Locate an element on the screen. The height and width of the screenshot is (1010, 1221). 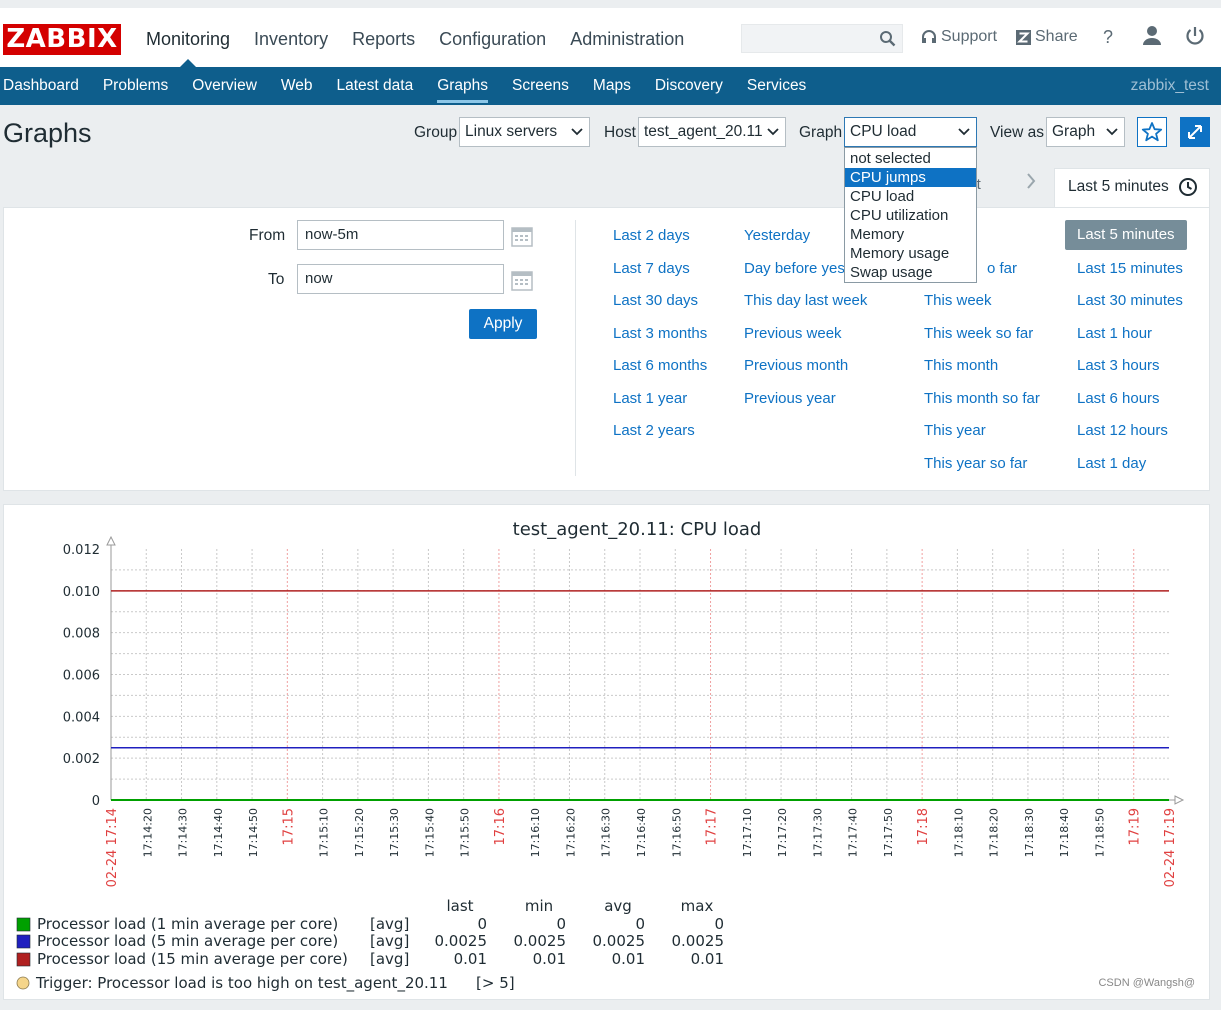
x-tick-label: 17:18 is located at coordinates (923, 826).